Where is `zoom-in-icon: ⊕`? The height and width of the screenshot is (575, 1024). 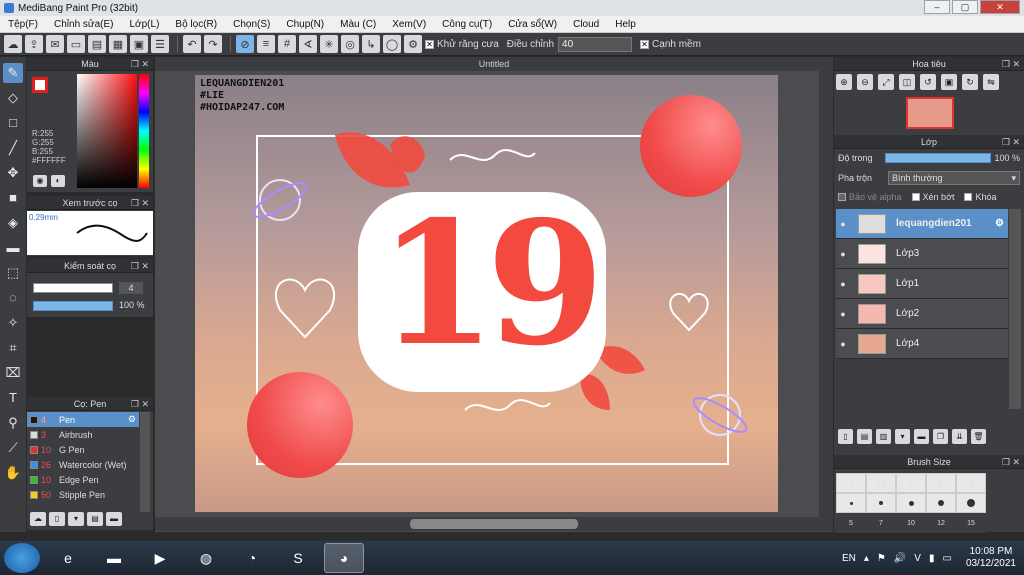
zoom-in-icon: ⊕ is located at coordinates (844, 82).